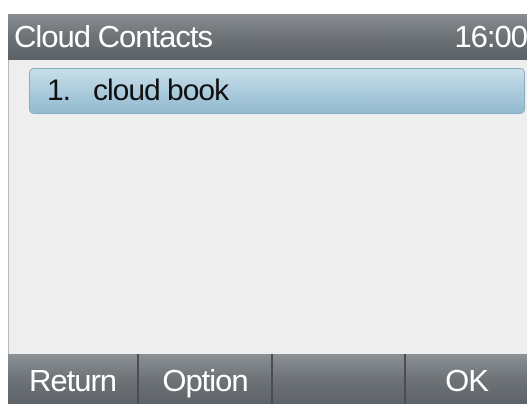 This screenshot has width=527, height=404. I want to click on softkey-bar: Return Option OK, so click(267, 379).